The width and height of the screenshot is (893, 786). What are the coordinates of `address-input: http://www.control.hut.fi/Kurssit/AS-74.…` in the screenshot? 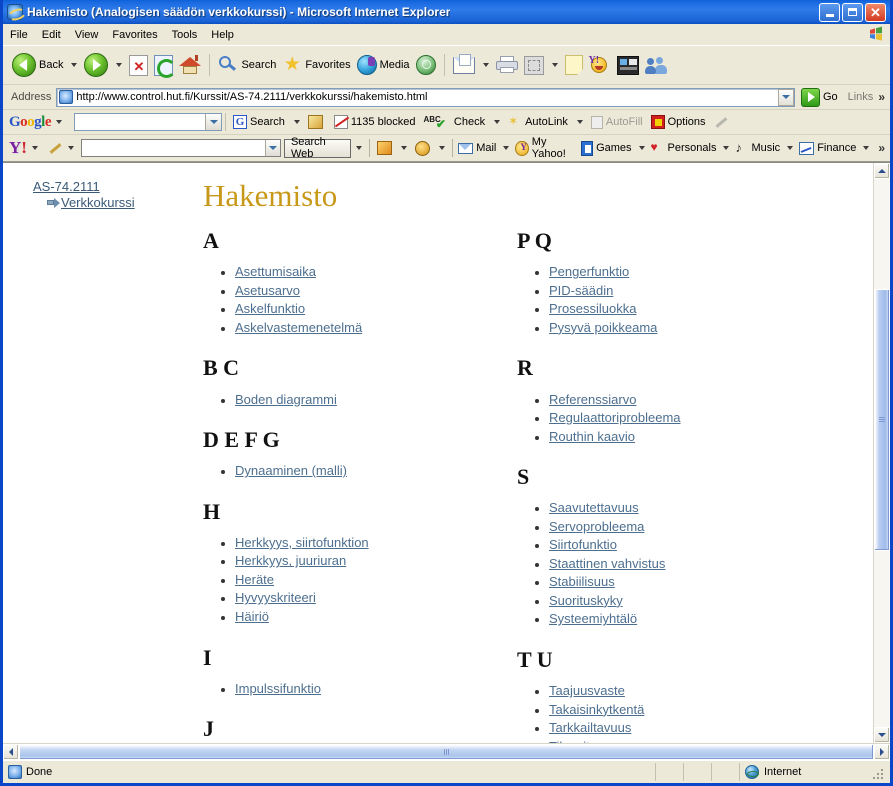 It's located at (425, 97).